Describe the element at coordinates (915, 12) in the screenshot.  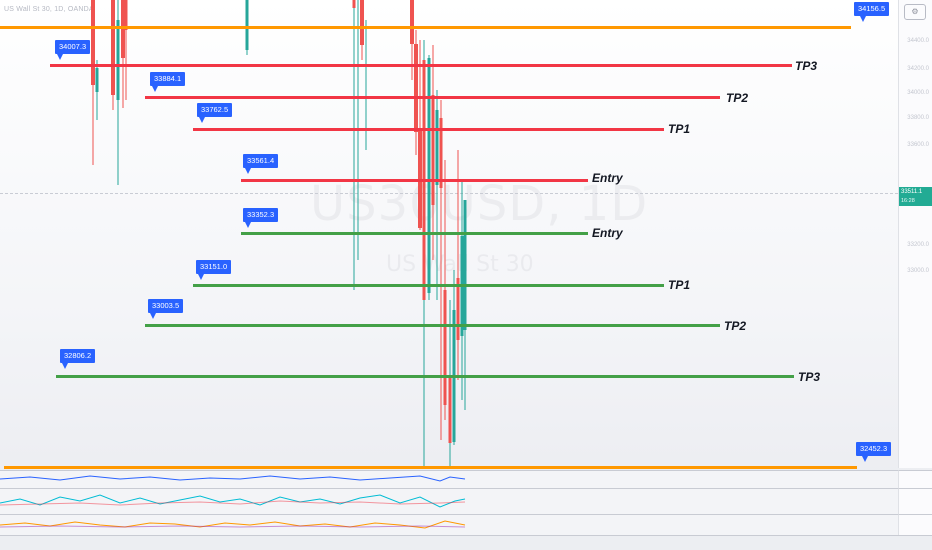
I see `gear-icon: ⚙` at that location.